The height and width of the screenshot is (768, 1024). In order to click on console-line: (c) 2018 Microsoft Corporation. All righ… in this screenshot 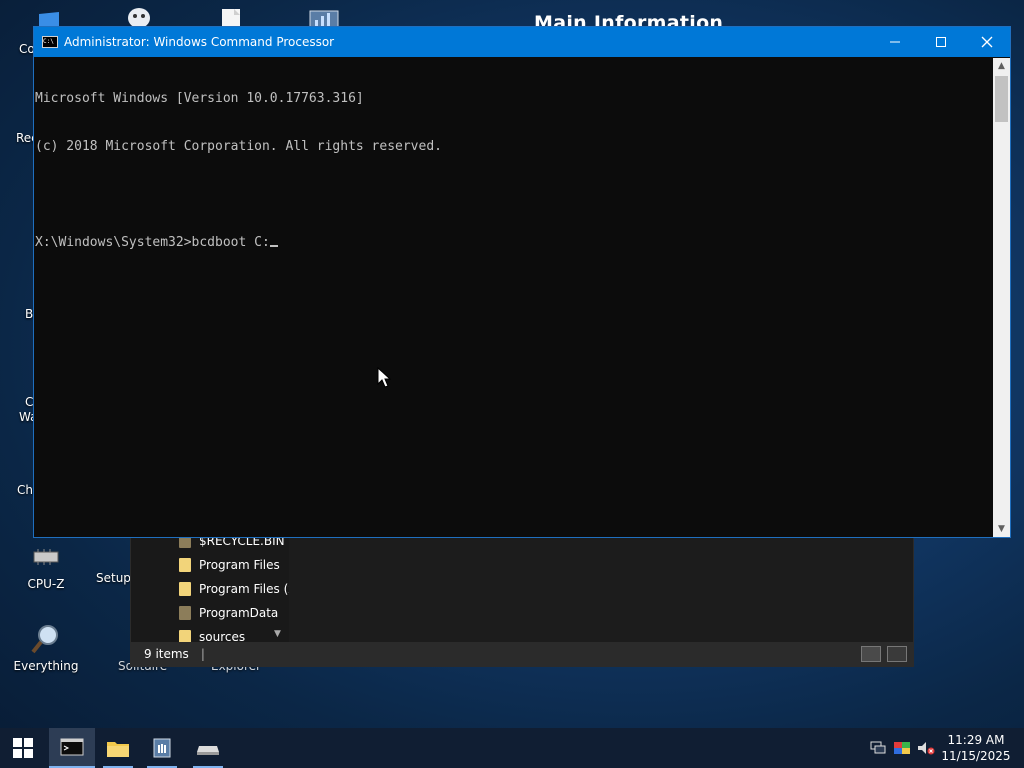, I will do `click(238, 146)`.